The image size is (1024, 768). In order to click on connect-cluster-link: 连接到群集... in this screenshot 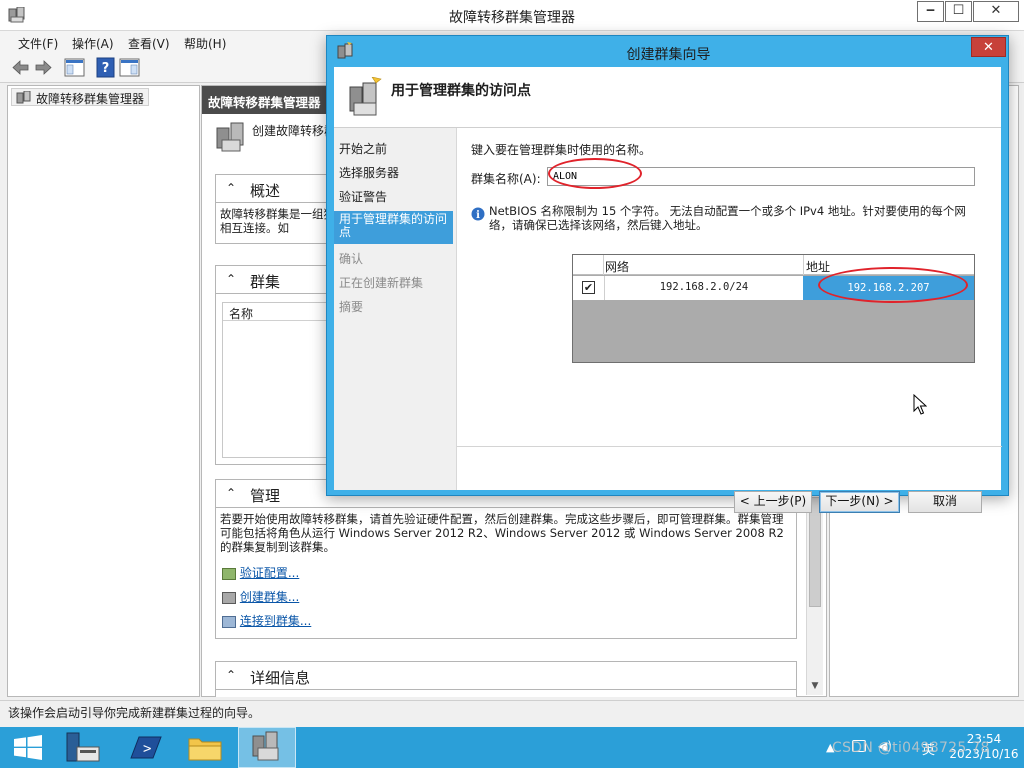, I will do `click(275, 621)`.